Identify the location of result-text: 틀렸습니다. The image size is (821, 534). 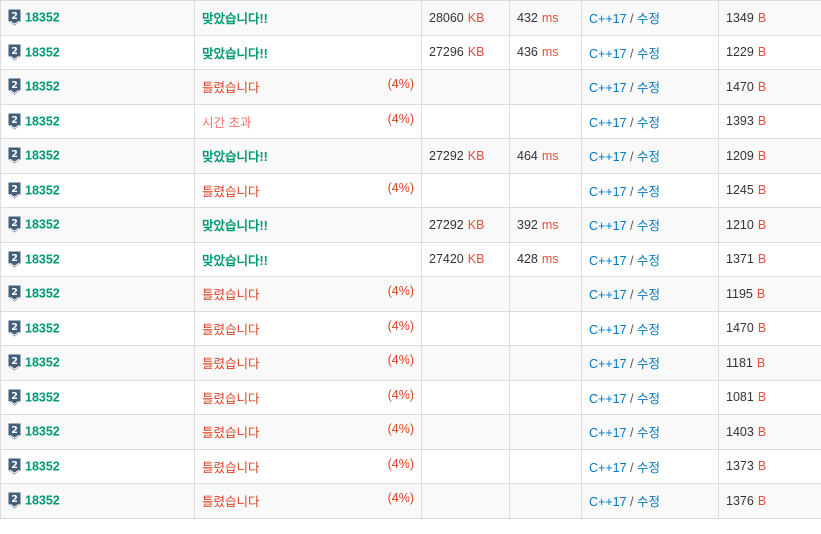
(231, 295).